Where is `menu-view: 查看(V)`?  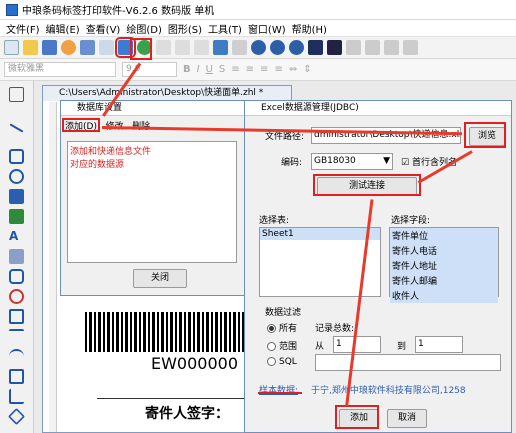 menu-view: 查看(V) is located at coordinates (103, 28).